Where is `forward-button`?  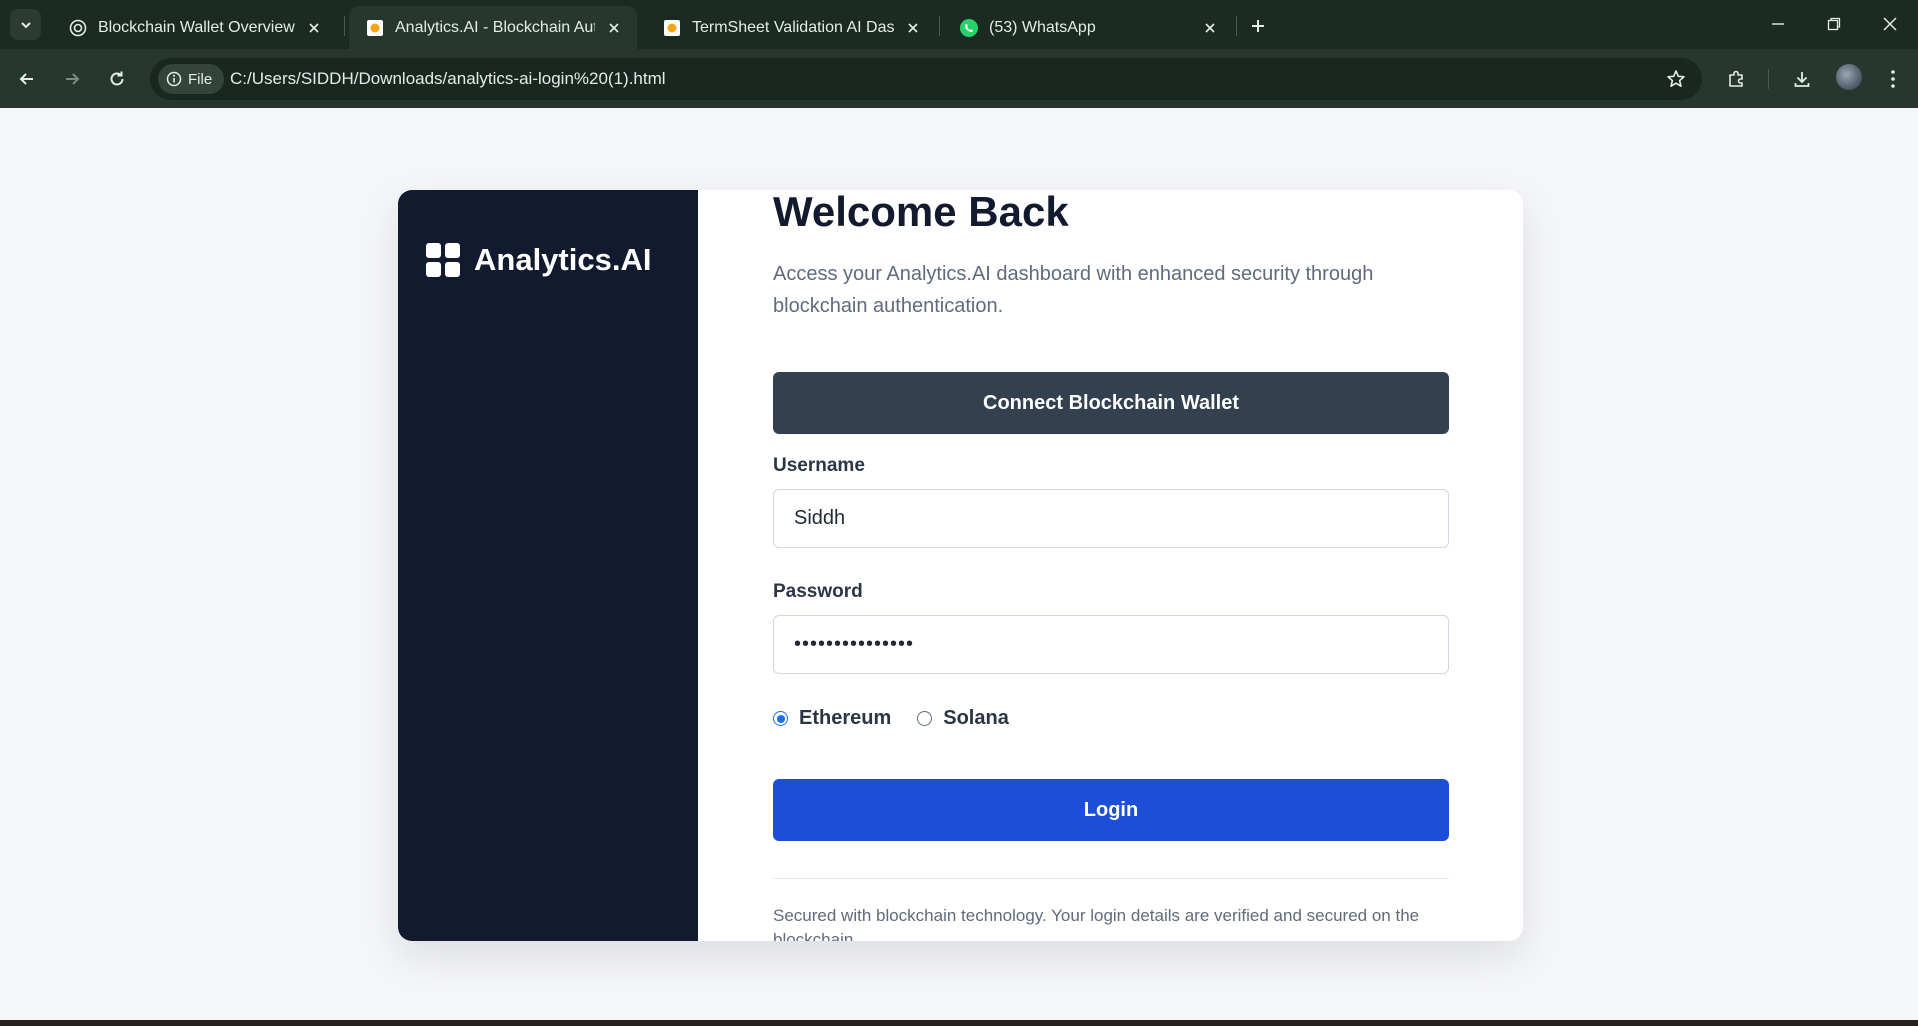
forward-button is located at coordinates (72, 79).